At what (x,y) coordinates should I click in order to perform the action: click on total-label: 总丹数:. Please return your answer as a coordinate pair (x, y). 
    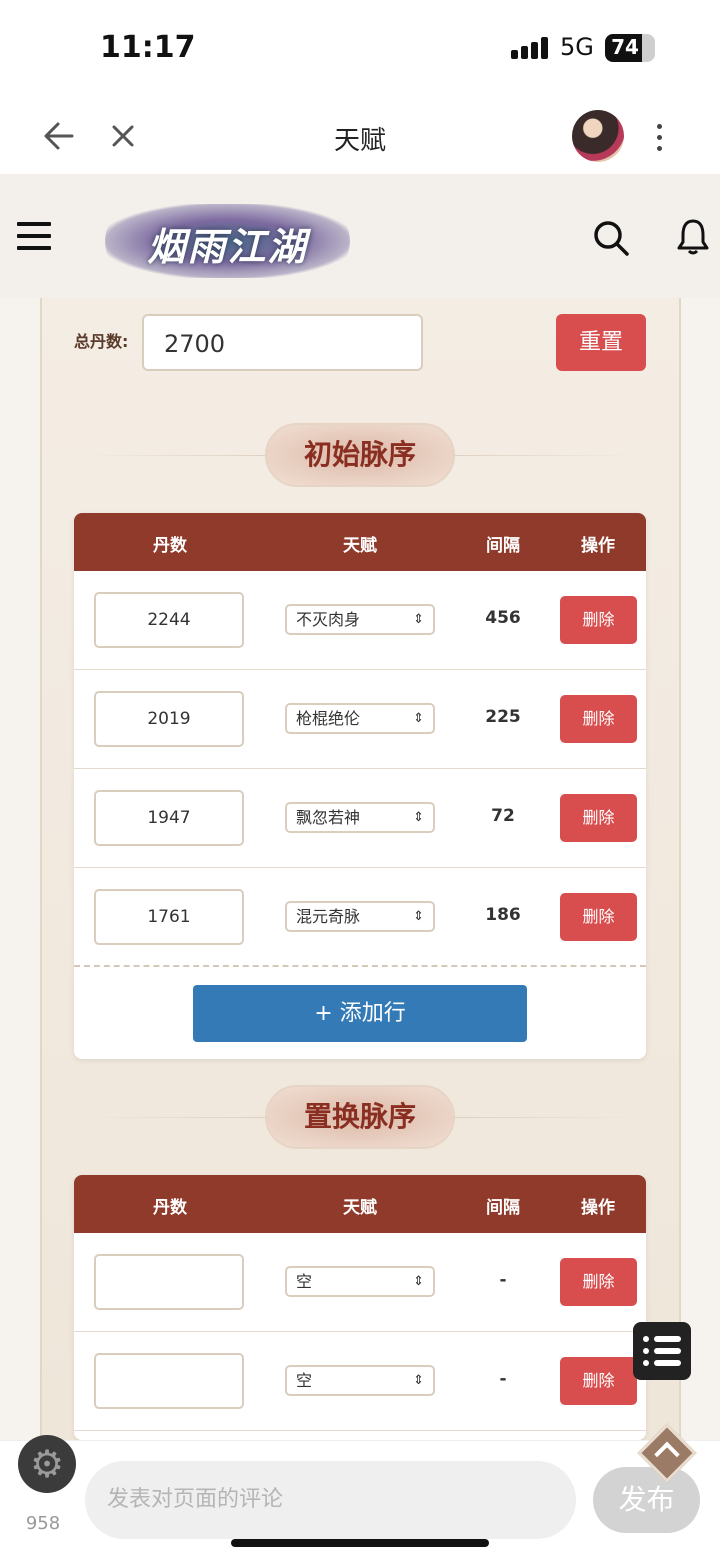
    Looking at the image, I should click on (101, 341).